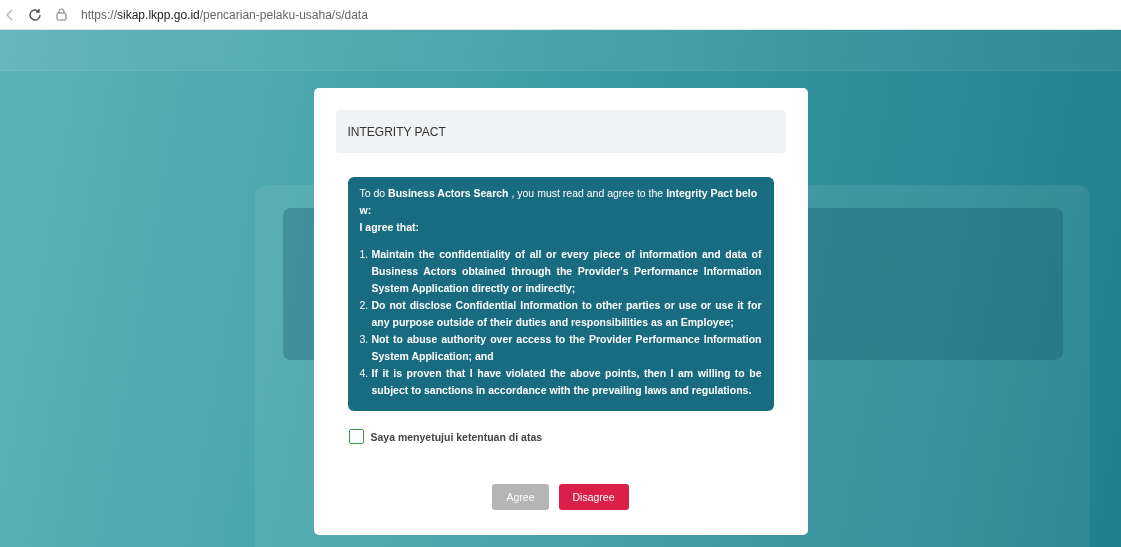 The image size is (1121, 547). I want to click on item-number: 1., so click(364, 254).